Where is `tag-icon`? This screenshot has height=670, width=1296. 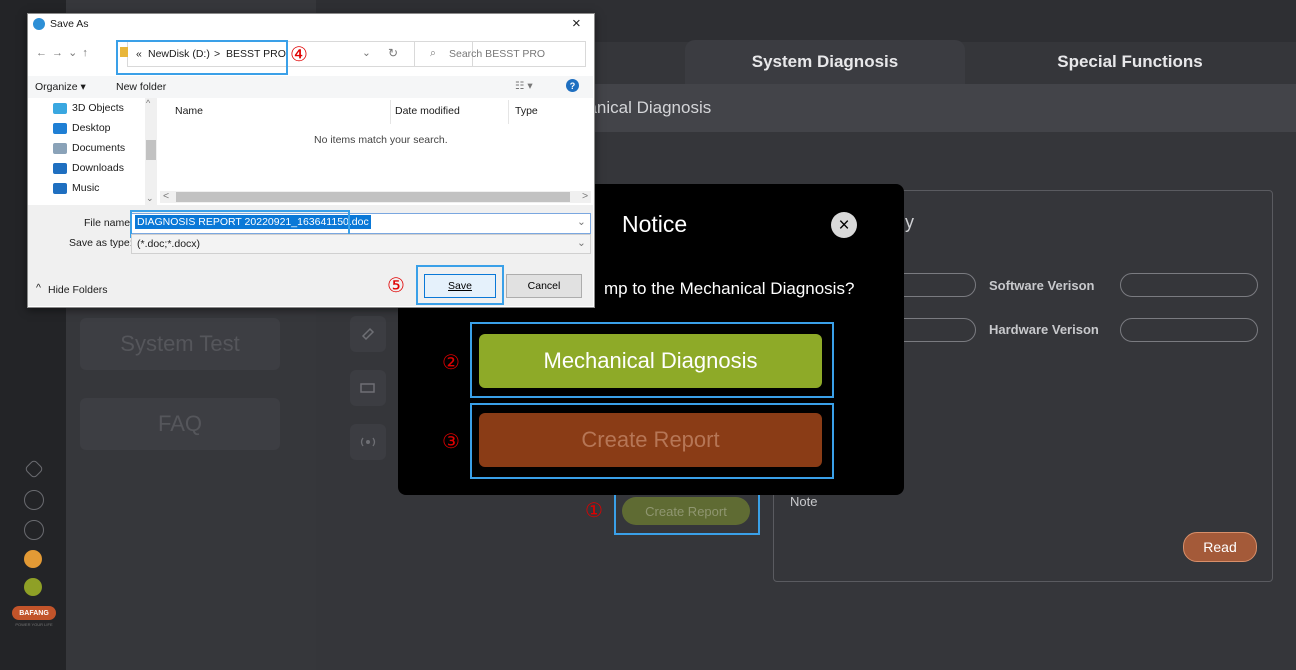
tag-icon is located at coordinates (368, 334).